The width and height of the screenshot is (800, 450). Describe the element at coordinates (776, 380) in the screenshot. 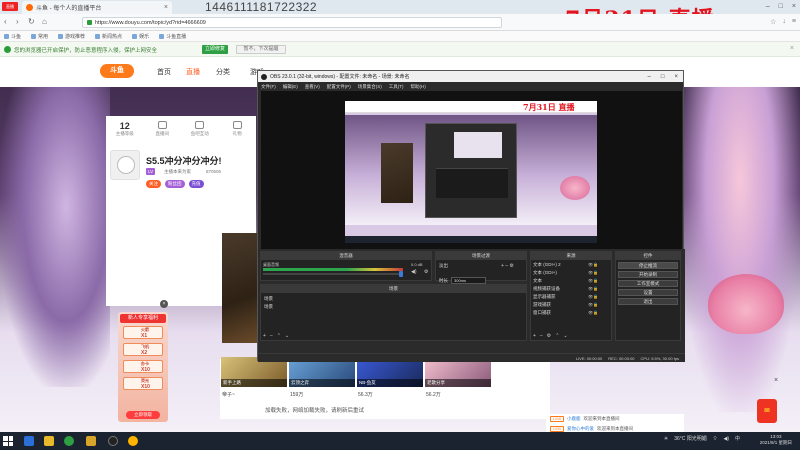

I see `decoration-close-icon: ×` at that location.